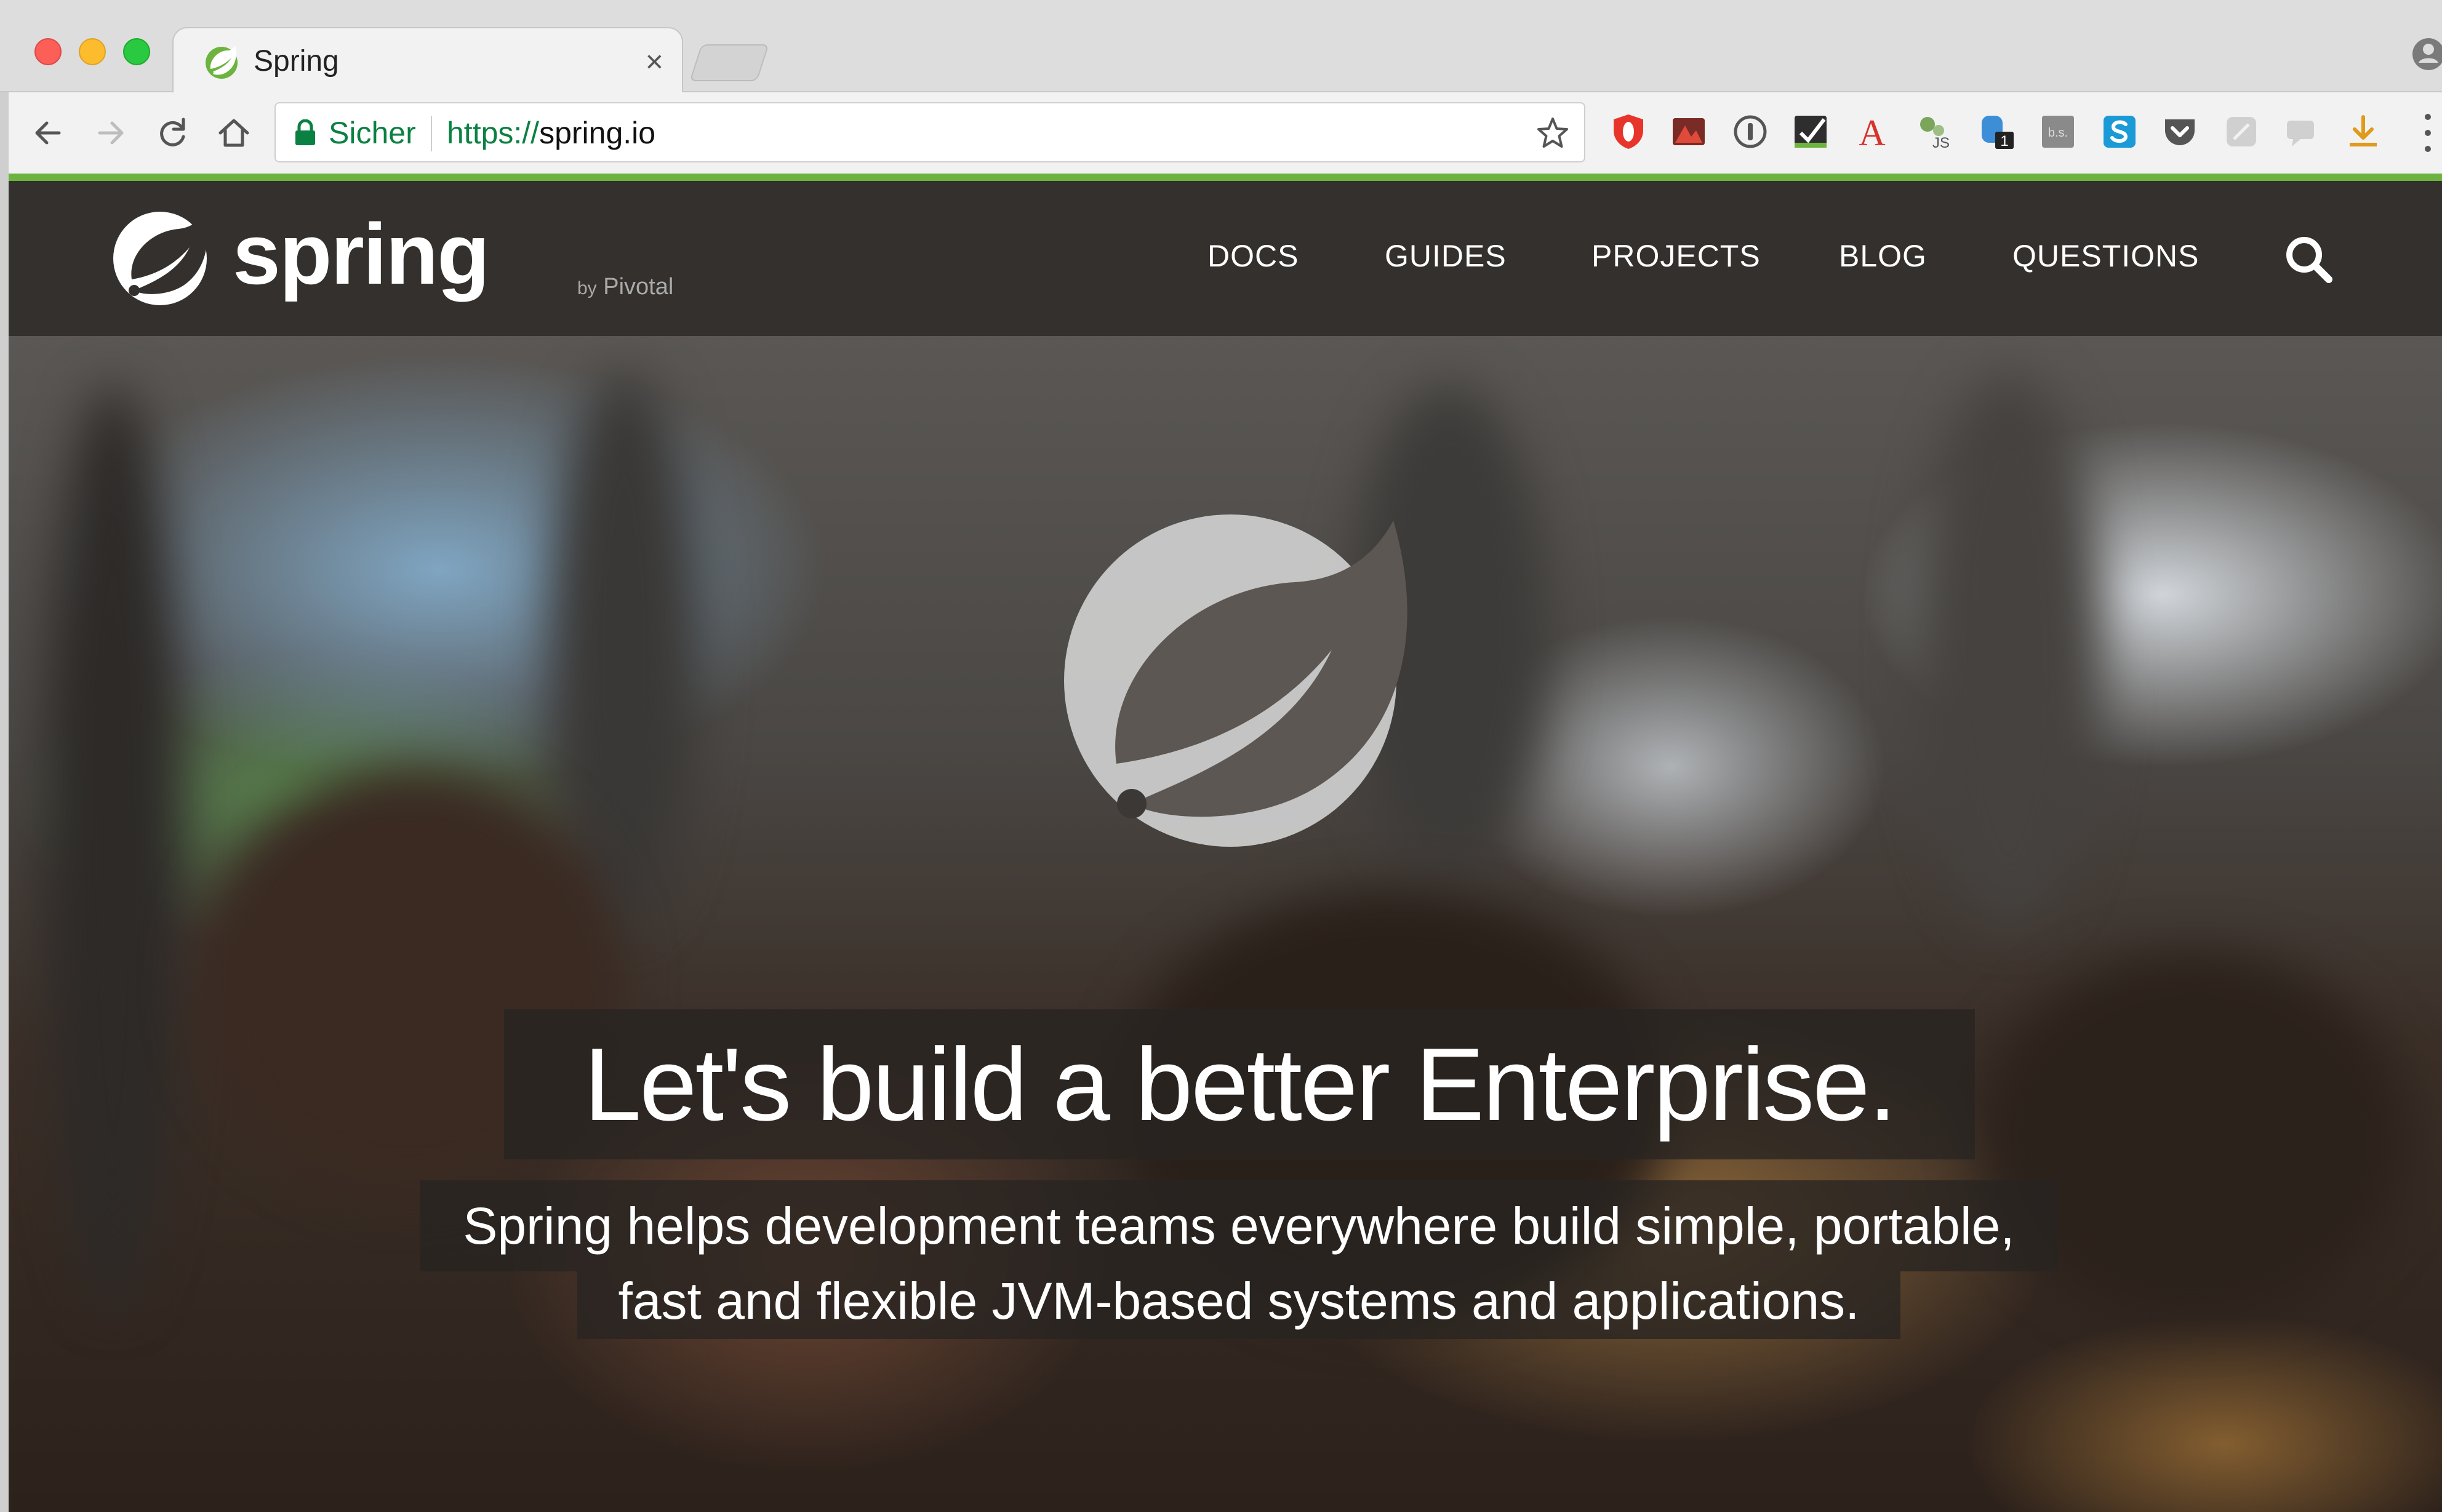 The width and height of the screenshot is (2442, 1512). Describe the element at coordinates (1750, 131) in the screenshot. I see `info-circle-icon` at that location.